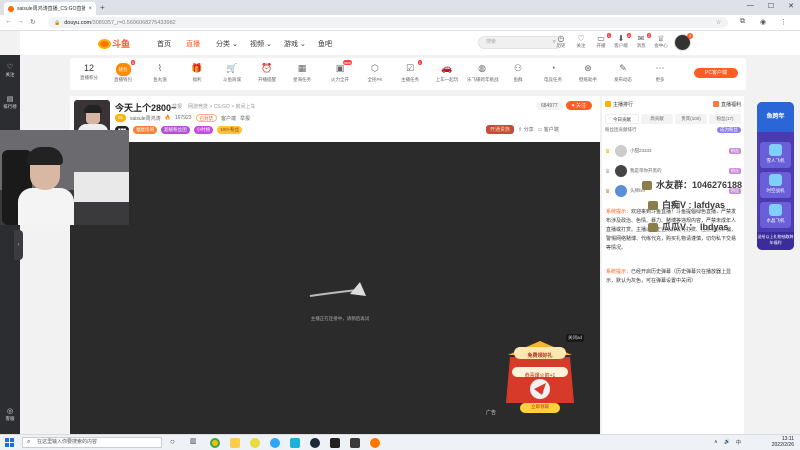 Image resolution: width=800 pixels, height=450 pixels. What do you see at coordinates (540, 407) in the screenshot?
I see `ad-claim-button: 立即领取` at bounding box center [540, 407].